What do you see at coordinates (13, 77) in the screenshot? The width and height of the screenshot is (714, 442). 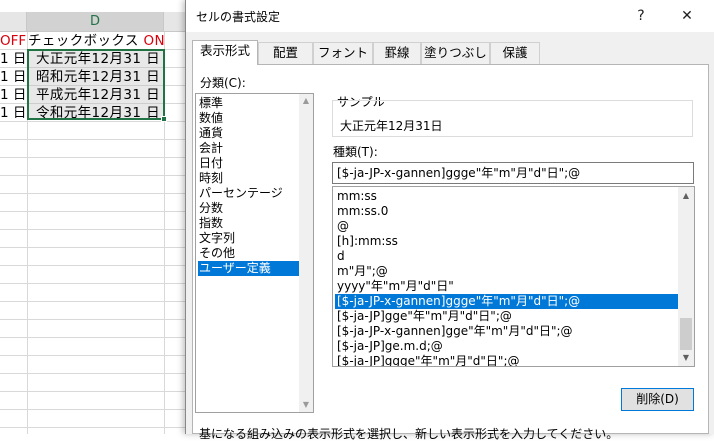 I see `cell-c3: 1 日` at bounding box center [13, 77].